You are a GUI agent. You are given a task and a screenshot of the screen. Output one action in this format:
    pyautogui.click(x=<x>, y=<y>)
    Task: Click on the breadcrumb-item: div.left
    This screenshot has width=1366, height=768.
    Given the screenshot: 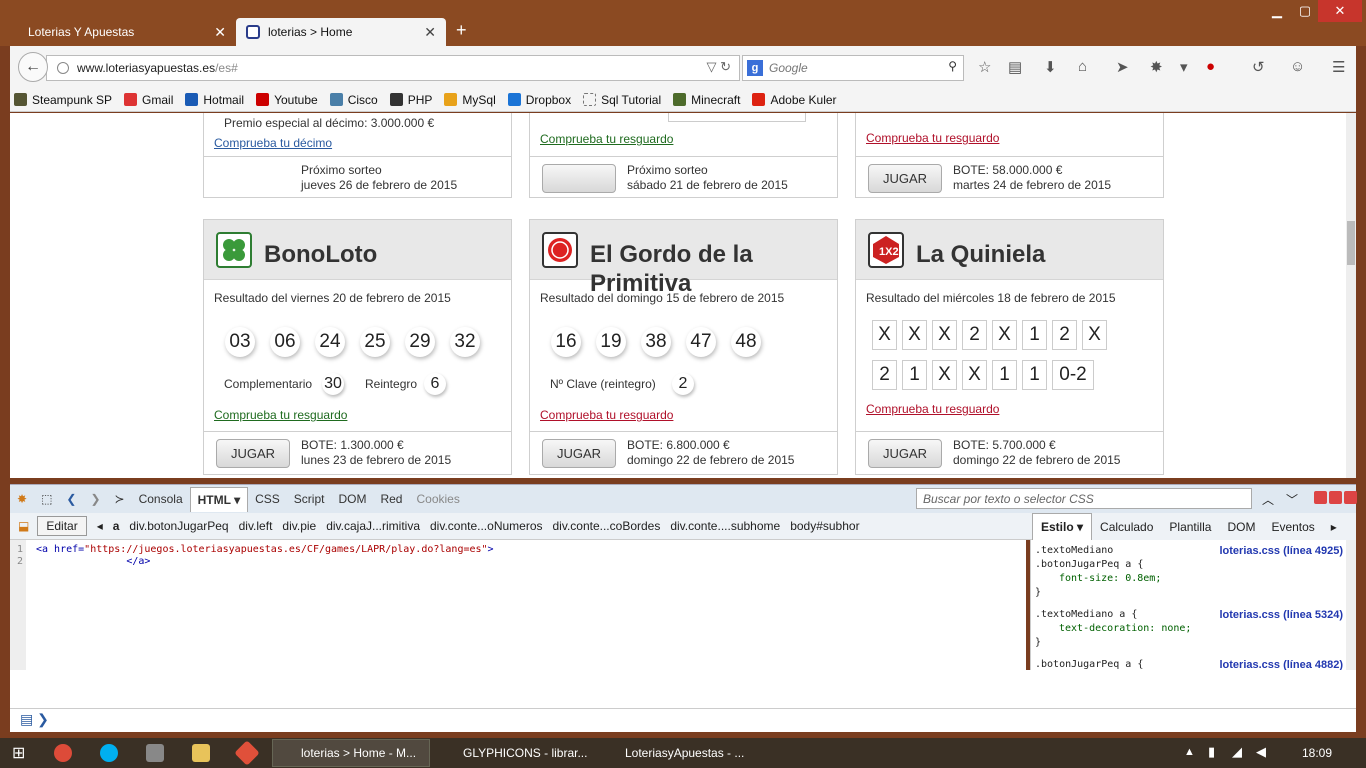 What is the action you would take?
    pyautogui.click(x=256, y=526)
    